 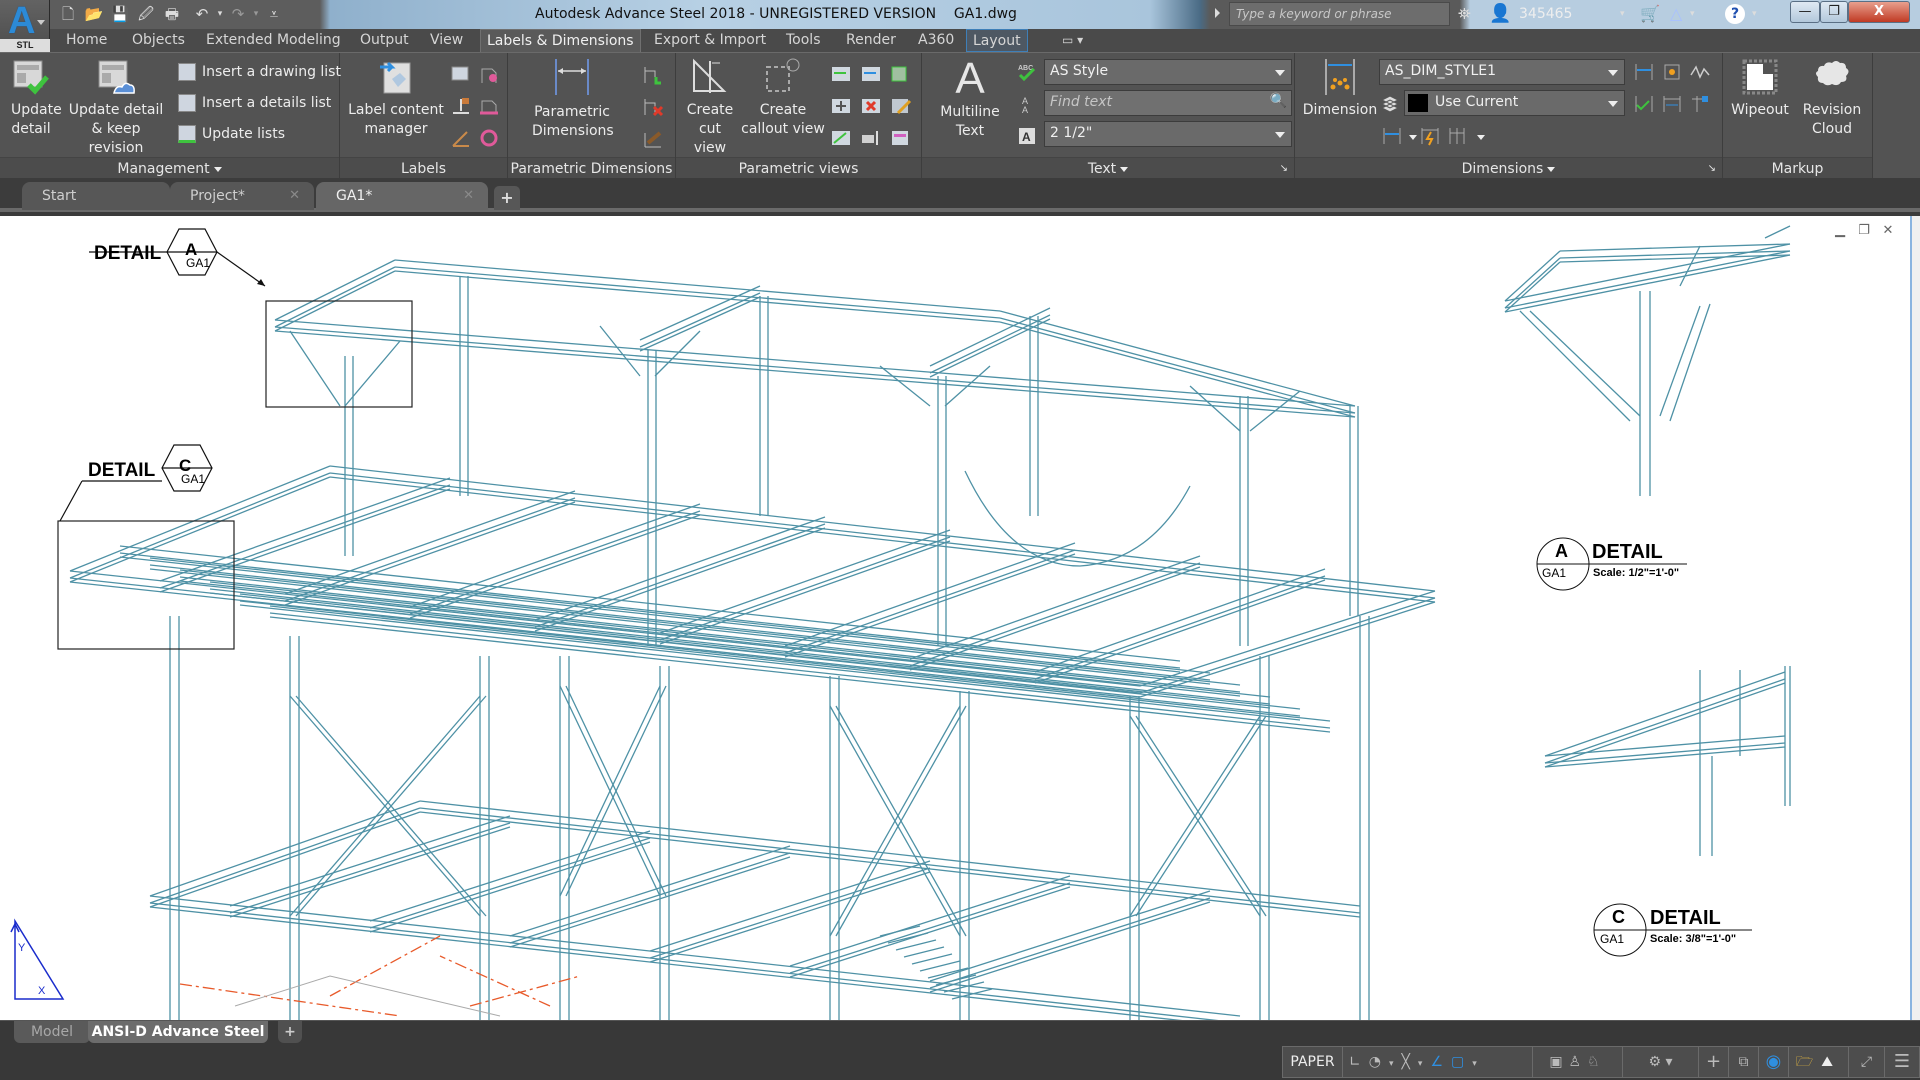 What do you see at coordinates (273, 40) in the screenshot?
I see `tab-extended-modeling: Extended Modeling` at bounding box center [273, 40].